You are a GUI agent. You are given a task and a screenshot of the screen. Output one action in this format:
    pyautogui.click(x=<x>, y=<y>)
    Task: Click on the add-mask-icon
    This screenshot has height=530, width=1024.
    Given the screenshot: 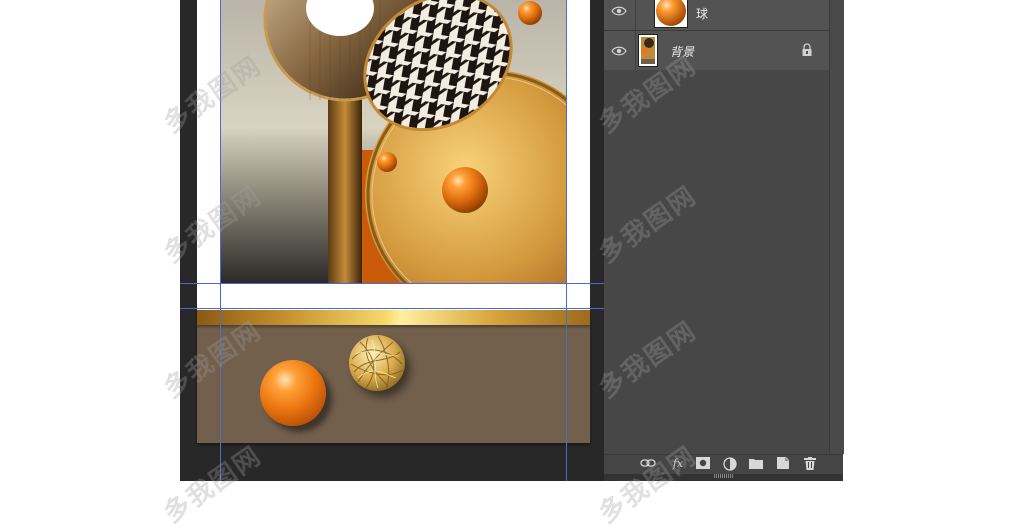 What is the action you would take?
    pyautogui.click(x=703, y=464)
    